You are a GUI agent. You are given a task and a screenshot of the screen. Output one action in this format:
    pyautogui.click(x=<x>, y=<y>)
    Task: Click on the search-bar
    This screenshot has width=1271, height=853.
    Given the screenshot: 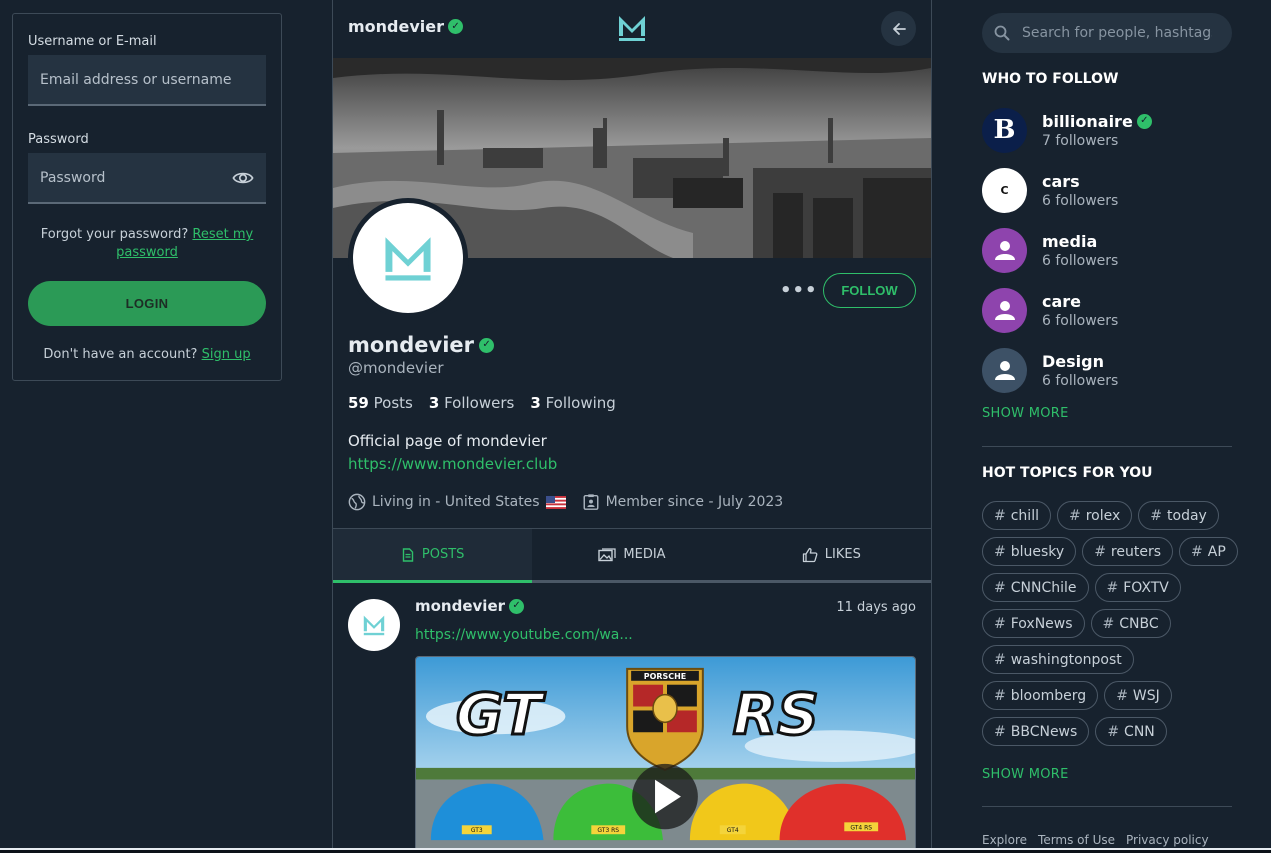 What is the action you would take?
    pyautogui.click(x=1107, y=33)
    